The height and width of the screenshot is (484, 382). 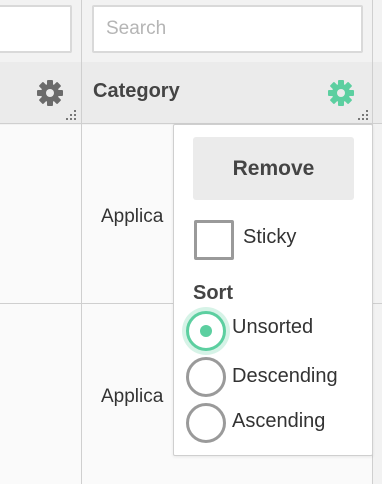 What do you see at coordinates (206, 423) in the screenshot?
I see `sort-ascending-radio` at bounding box center [206, 423].